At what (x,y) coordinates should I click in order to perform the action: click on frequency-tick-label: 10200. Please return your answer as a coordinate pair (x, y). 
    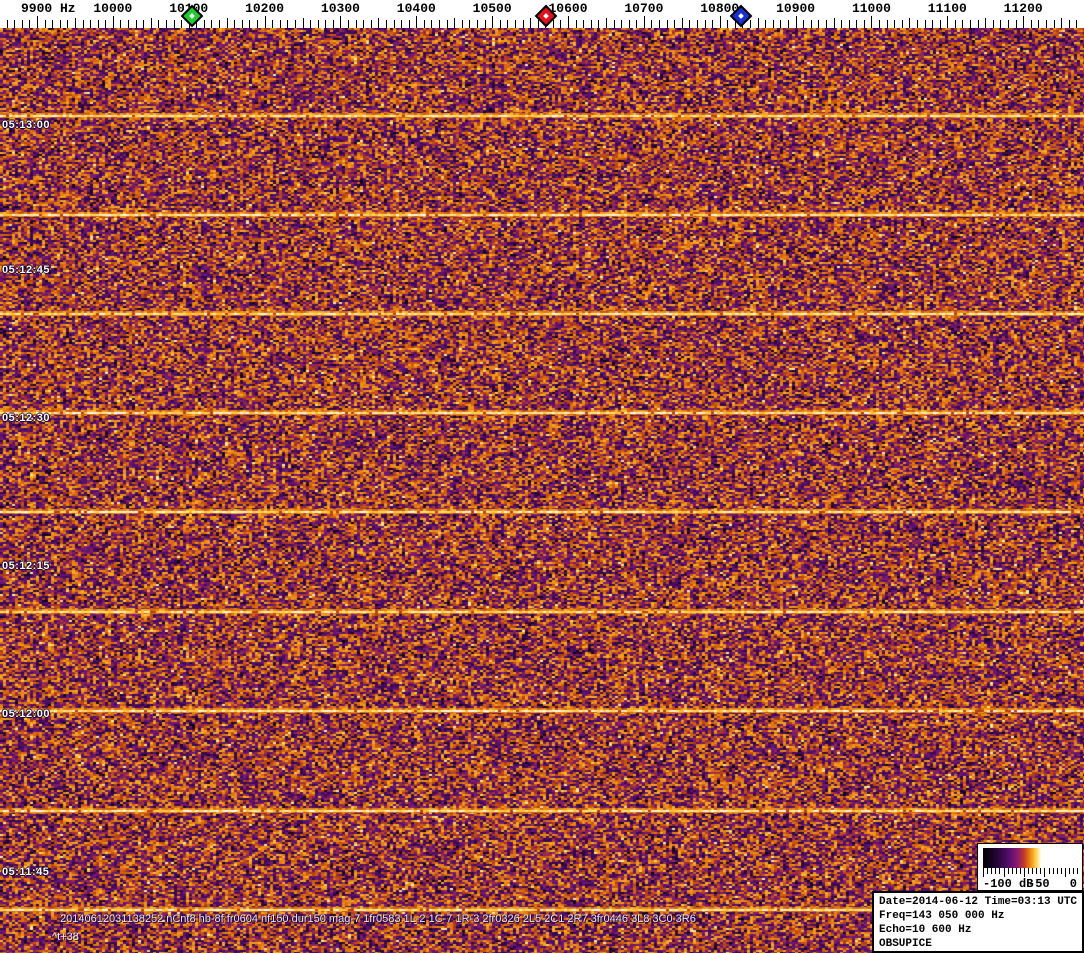
    Looking at the image, I should click on (265, 8).